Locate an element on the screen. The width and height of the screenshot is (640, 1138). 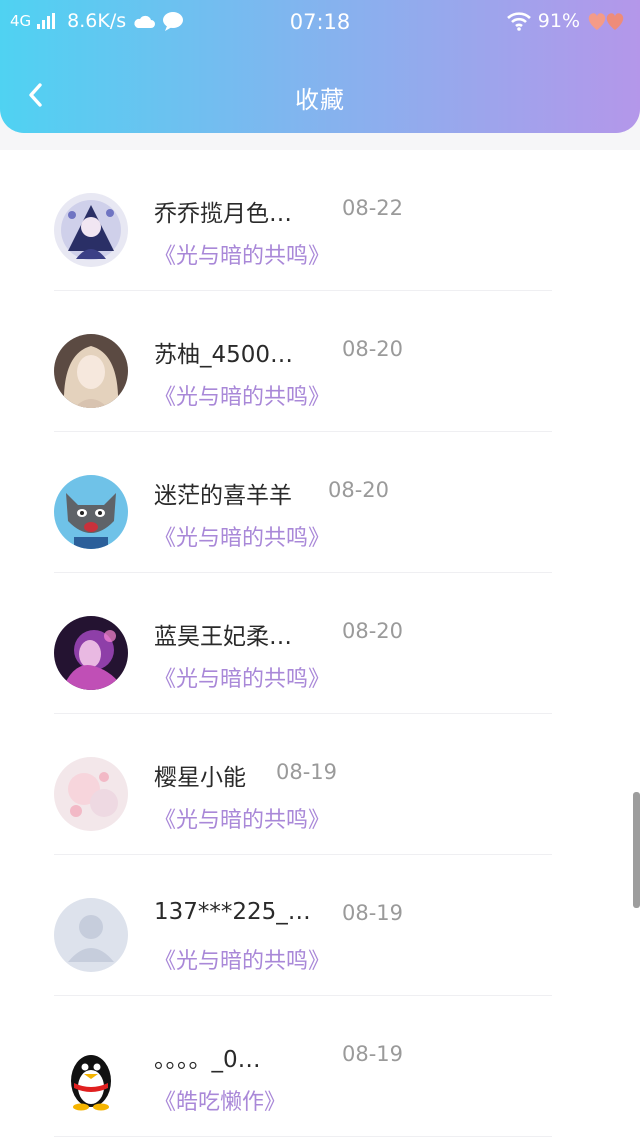
battery-level: 91% is located at coordinates (558, 21).